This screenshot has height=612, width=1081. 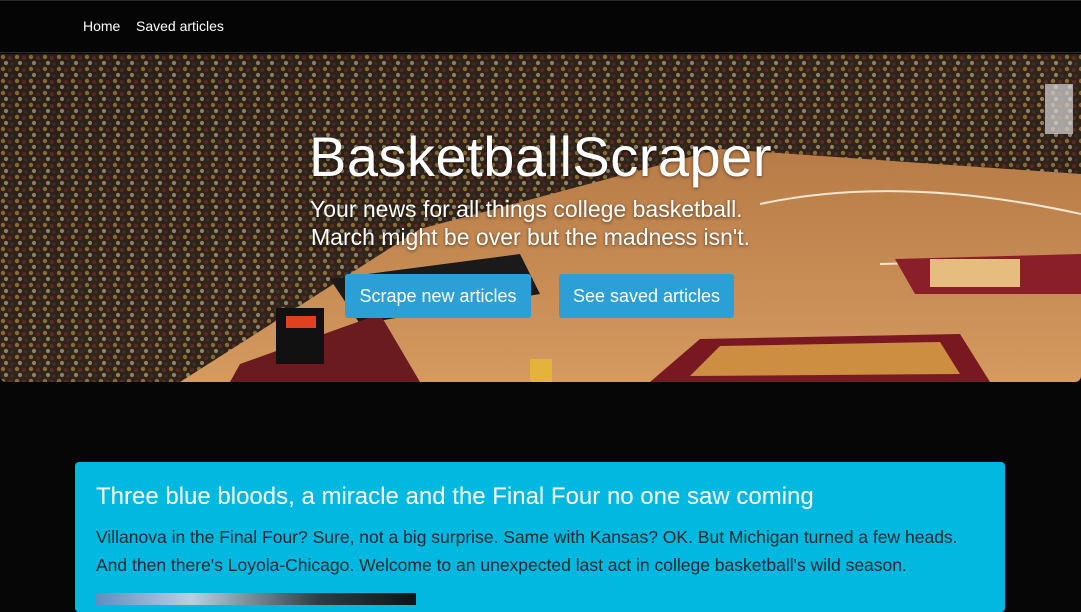 What do you see at coordinates (438, 296) in the screenshot?
I see `scrape-new-articles-button: Scrape new articles` at bounding box center [438, 296].